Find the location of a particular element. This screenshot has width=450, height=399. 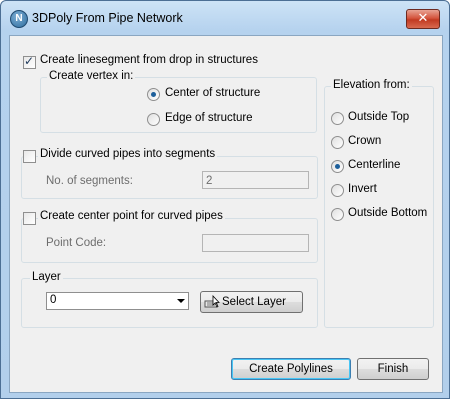

radio-outside-top is located at coordinates (337, 118).